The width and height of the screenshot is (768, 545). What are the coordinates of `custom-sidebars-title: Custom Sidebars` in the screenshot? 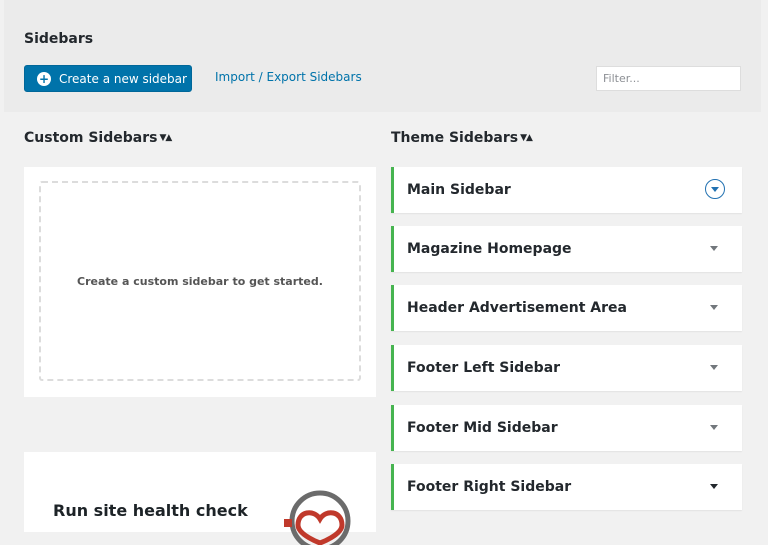 It's located at (91, 138).